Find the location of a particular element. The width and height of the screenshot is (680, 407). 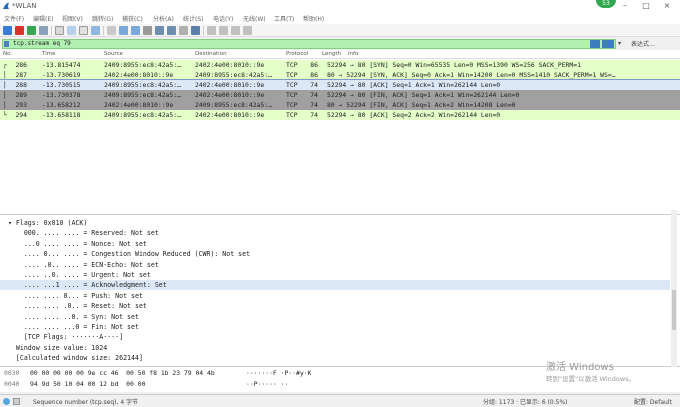

resize-columns-icon is located at coordinates (247, 30).